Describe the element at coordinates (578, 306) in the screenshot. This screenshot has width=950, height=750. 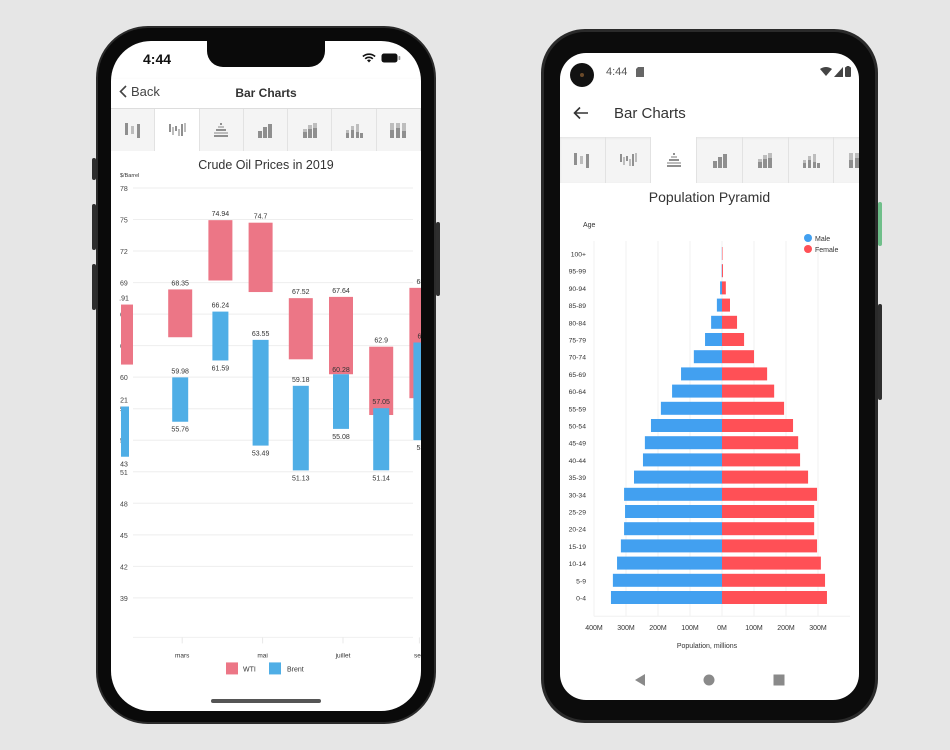
I see `age-group-label: 85-89` at that location.